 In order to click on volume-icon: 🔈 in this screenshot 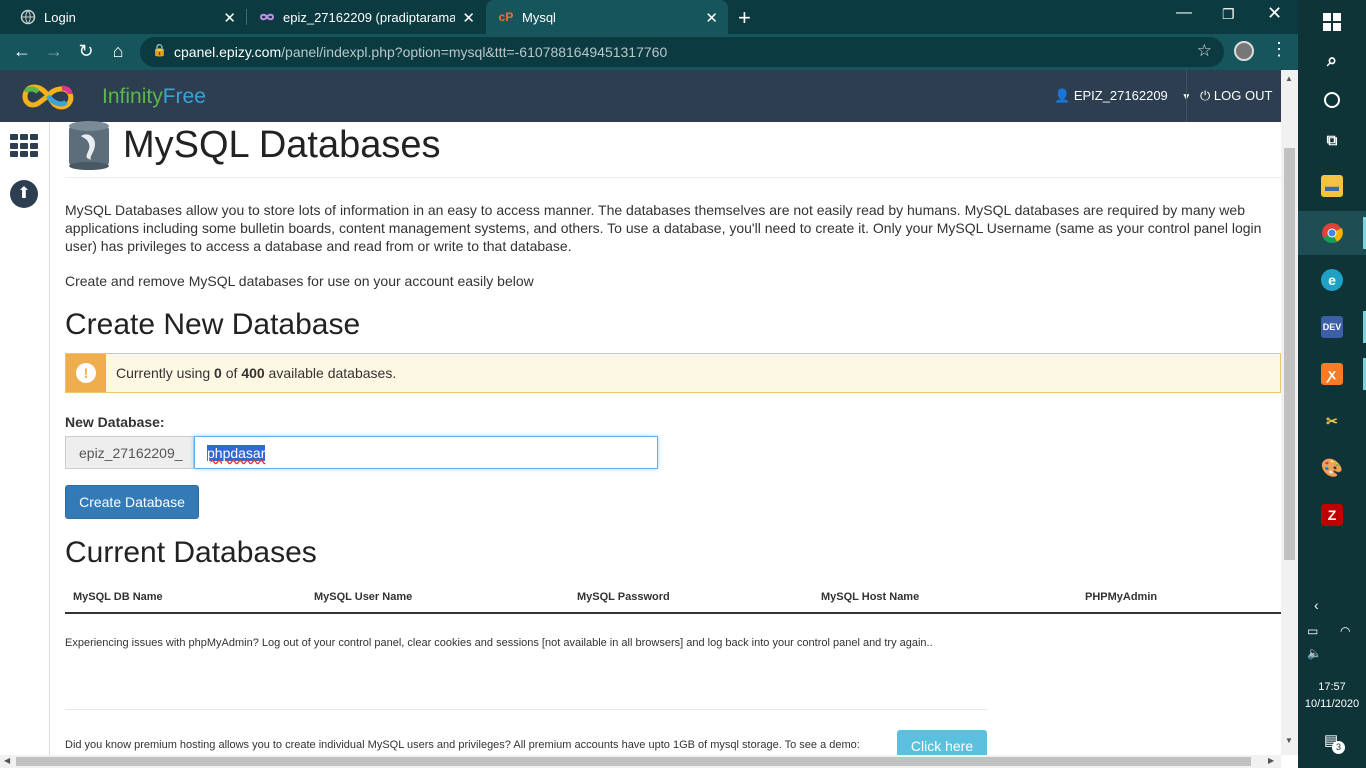, I will do `click(1314, 653)`.